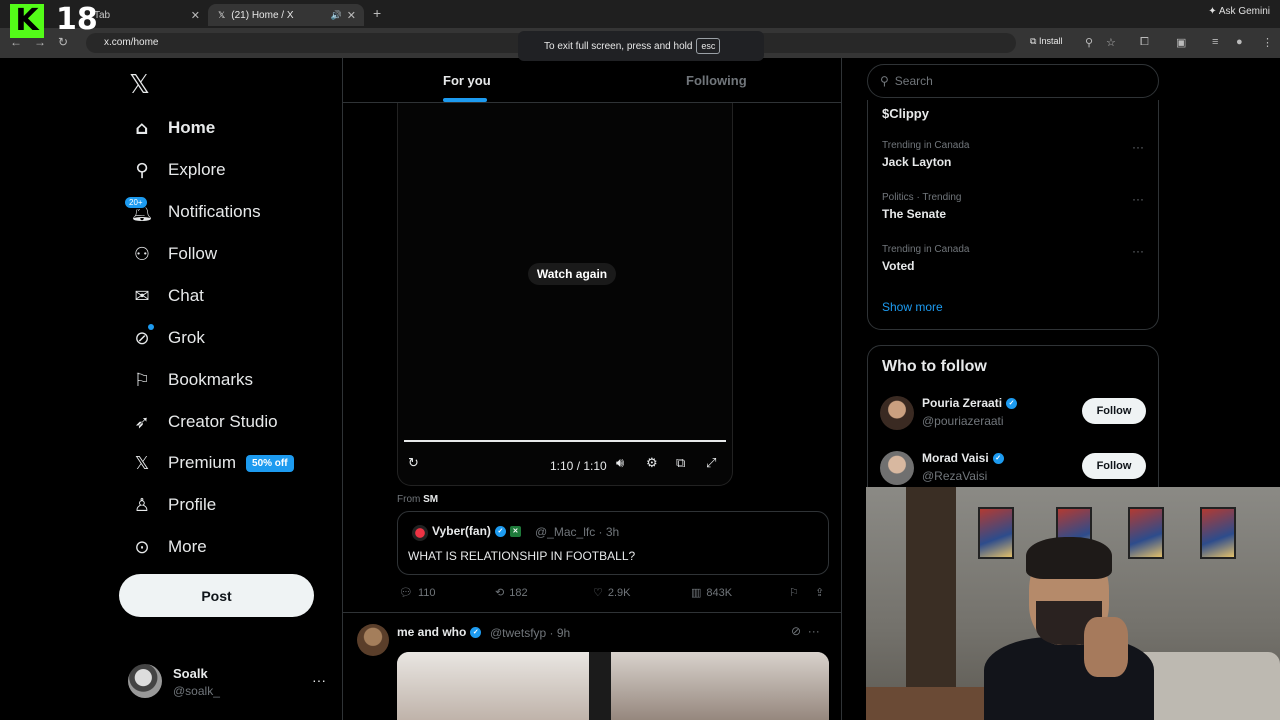 Image resolution: width=1280 pixels, height=720 pixels. I want to click on fullscreen-toast-text: To exit full screen, press and hold, so click(618, 46).